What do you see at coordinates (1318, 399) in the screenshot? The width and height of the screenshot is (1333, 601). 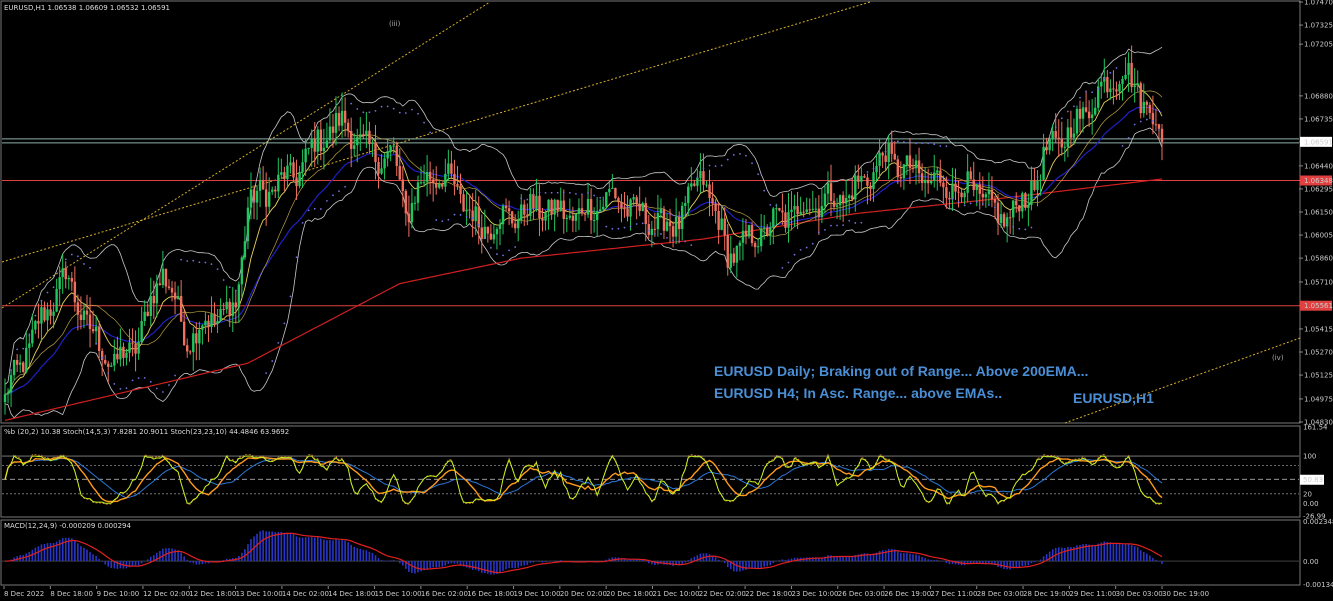 I see `price-tick-label: 1.04975` at bounding box center [1318, 399].